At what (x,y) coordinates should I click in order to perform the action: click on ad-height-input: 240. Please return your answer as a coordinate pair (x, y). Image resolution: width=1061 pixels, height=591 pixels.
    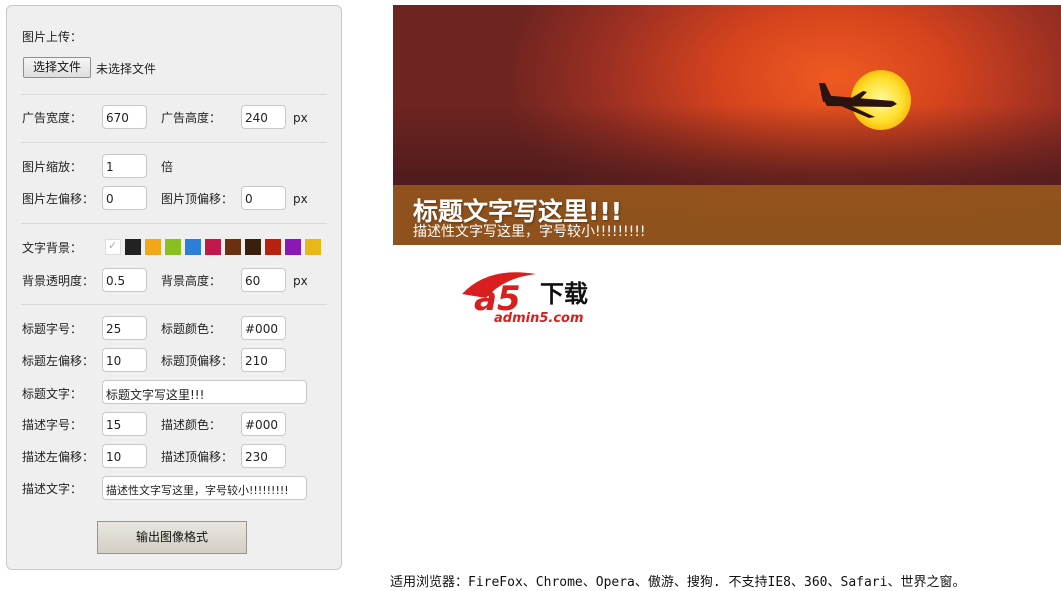
    Looking at the image, I should click on (263, 117).